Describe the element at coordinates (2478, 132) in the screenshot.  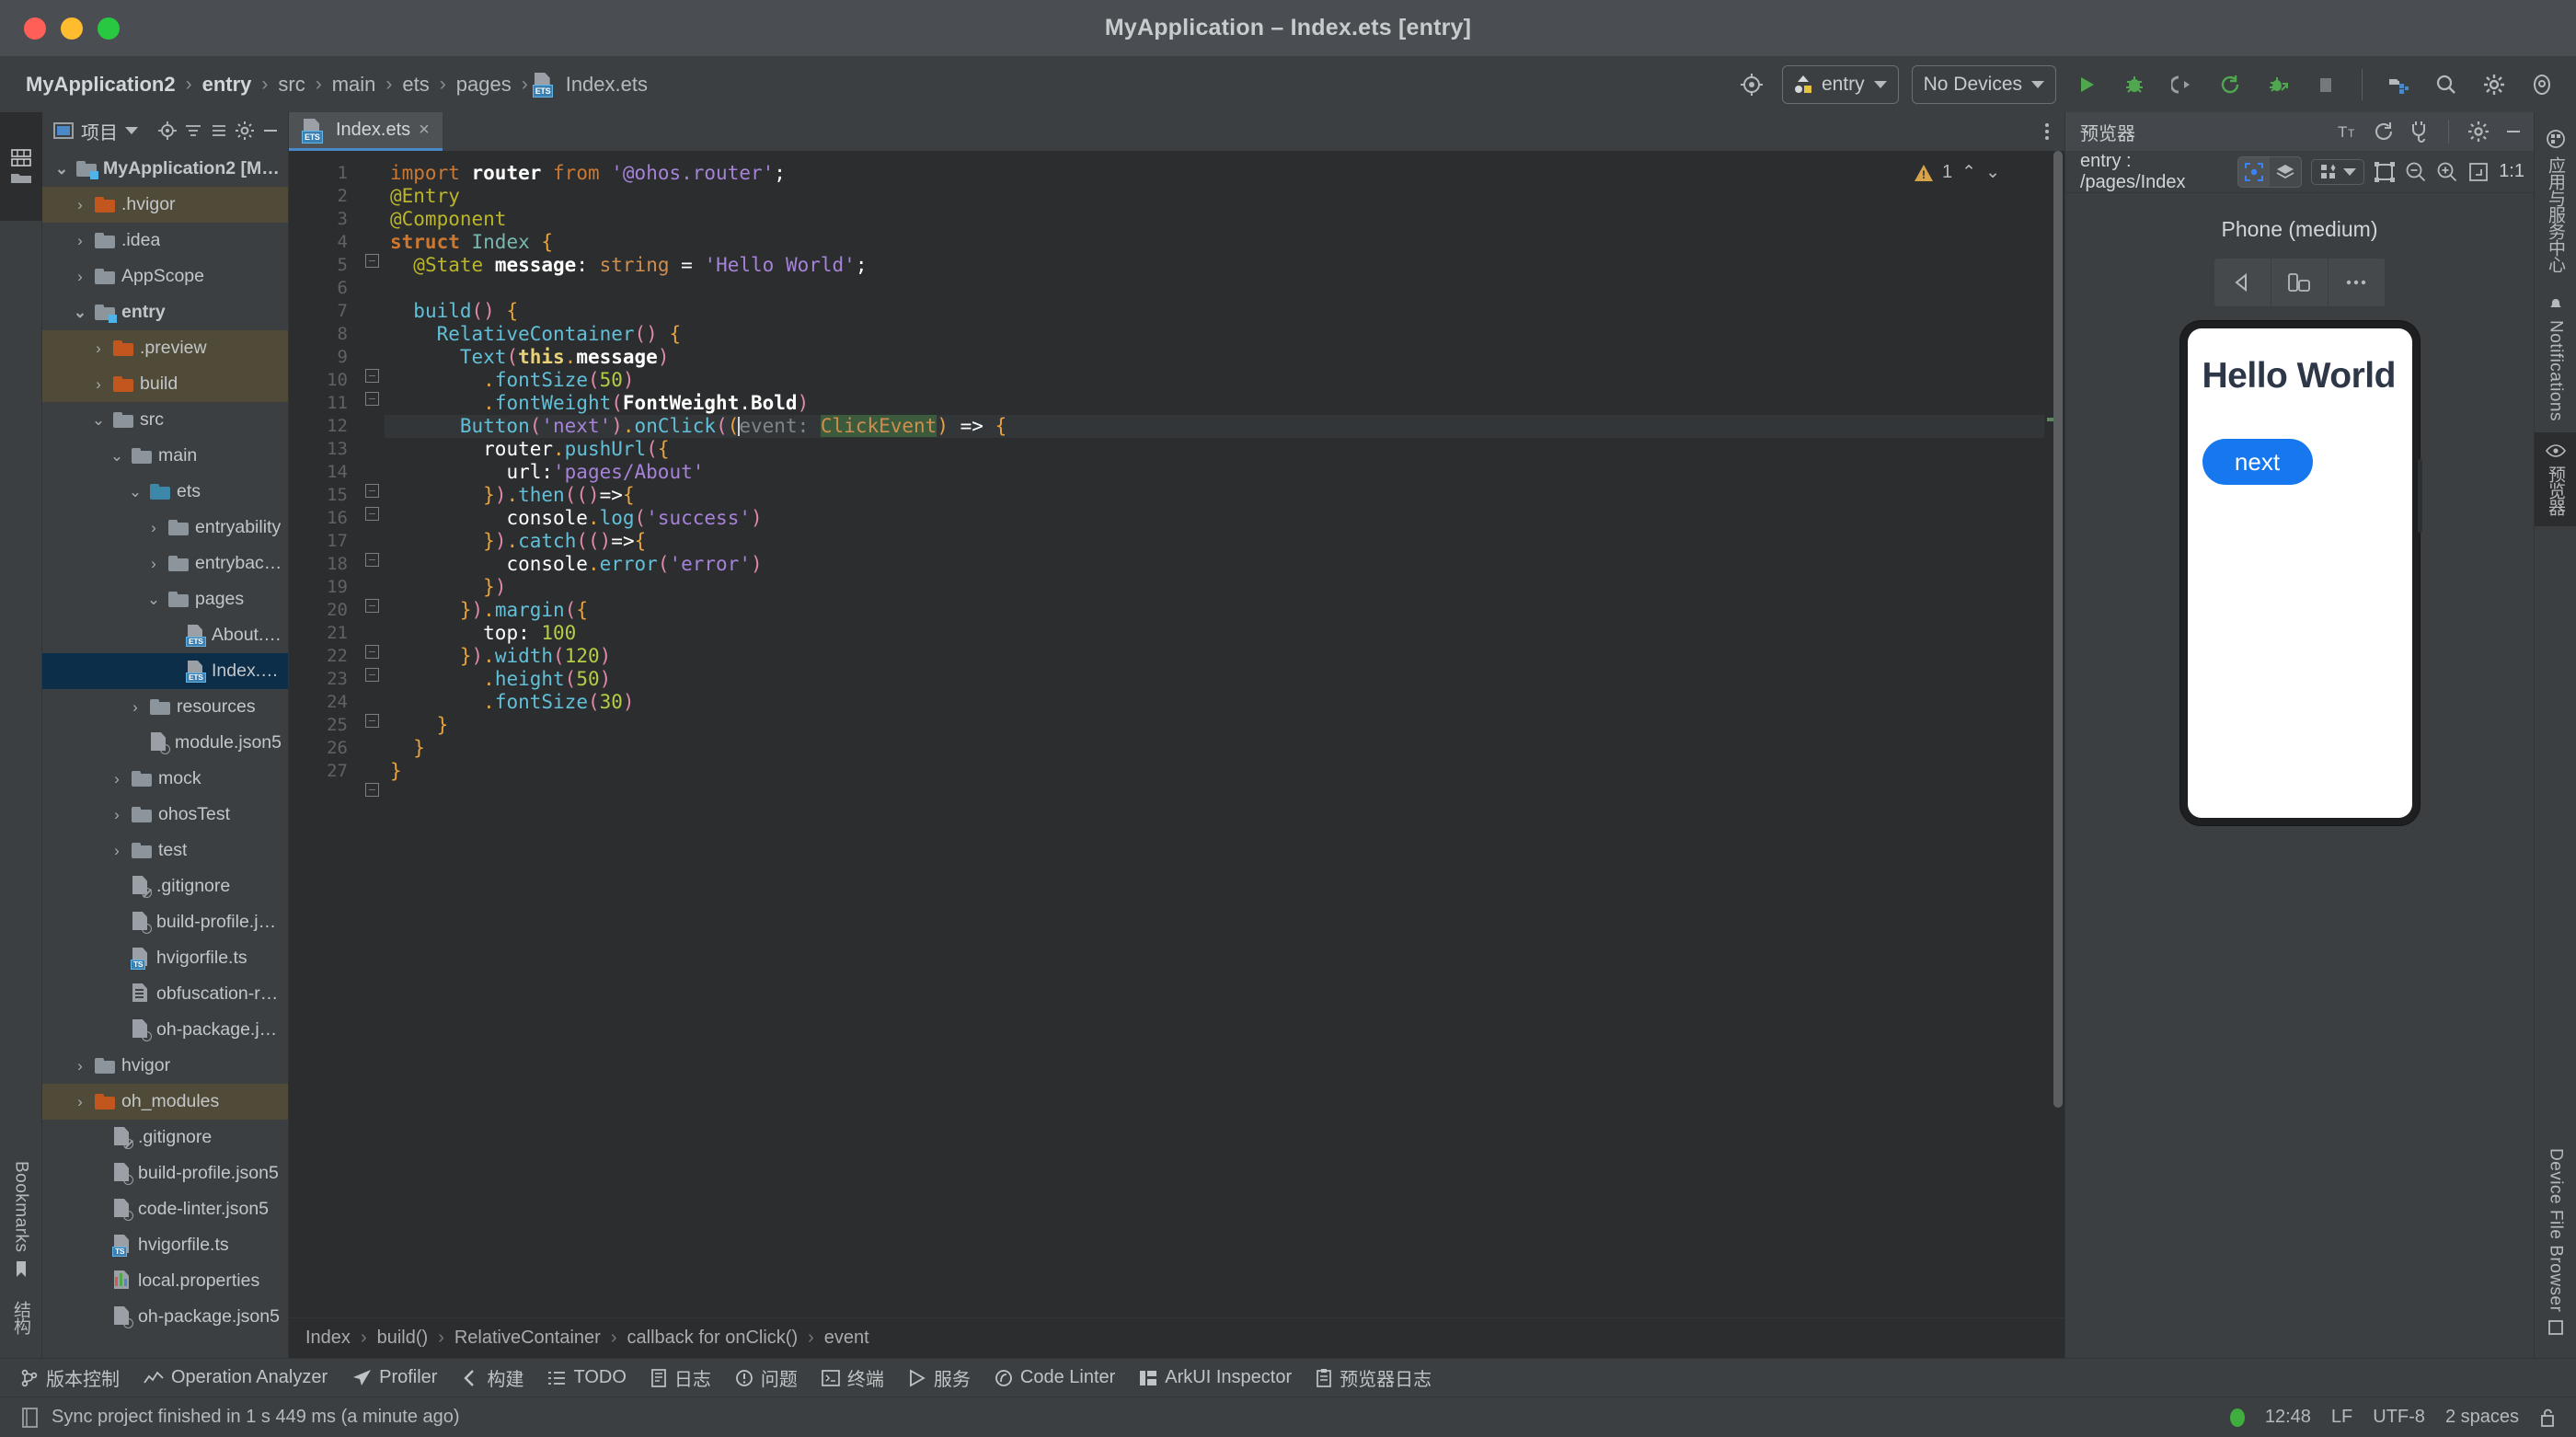
I see `gear-icon` at that location.